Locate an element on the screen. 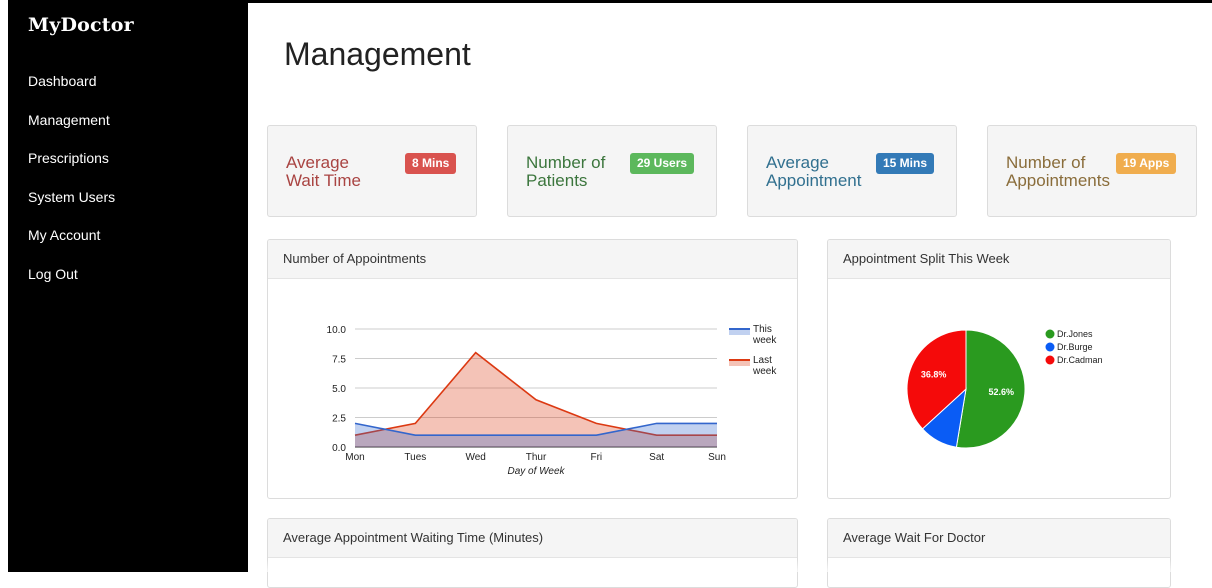 The width and height of the screenshot is (1212, 588). x-tick-label: Sun is located at coordinates (717, 457).